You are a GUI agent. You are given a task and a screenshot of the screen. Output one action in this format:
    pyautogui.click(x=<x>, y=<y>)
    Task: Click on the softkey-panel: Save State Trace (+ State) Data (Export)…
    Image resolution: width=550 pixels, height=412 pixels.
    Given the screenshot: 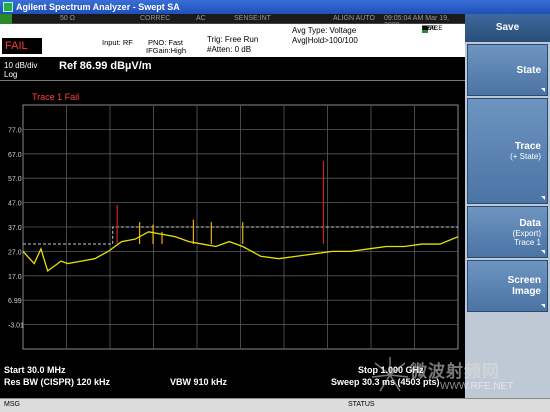 What is the action you would take?
    pyautogui.click(x=507, y=206)
    